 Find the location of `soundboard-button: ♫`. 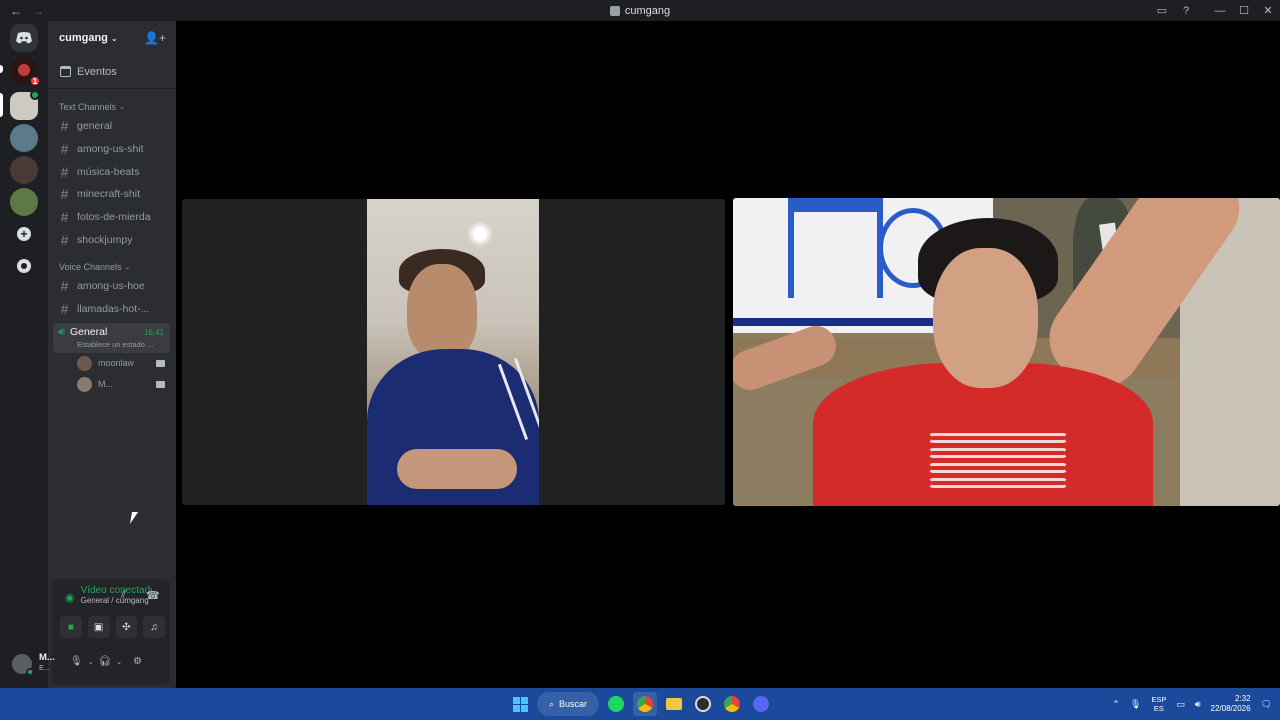

soundboard-button: ♫ is located at coordinates (154, 627).